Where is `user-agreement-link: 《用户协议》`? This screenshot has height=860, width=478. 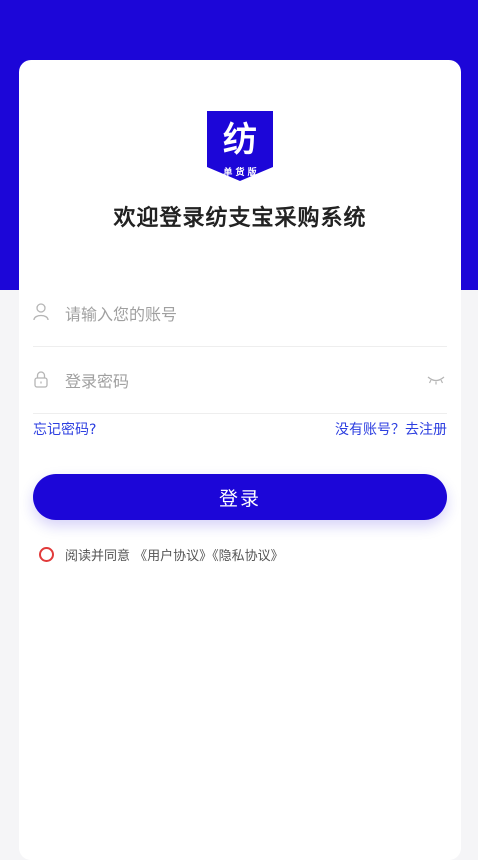 user-agreement-link: 《用户协议》 is located at coordinates (173, 556).